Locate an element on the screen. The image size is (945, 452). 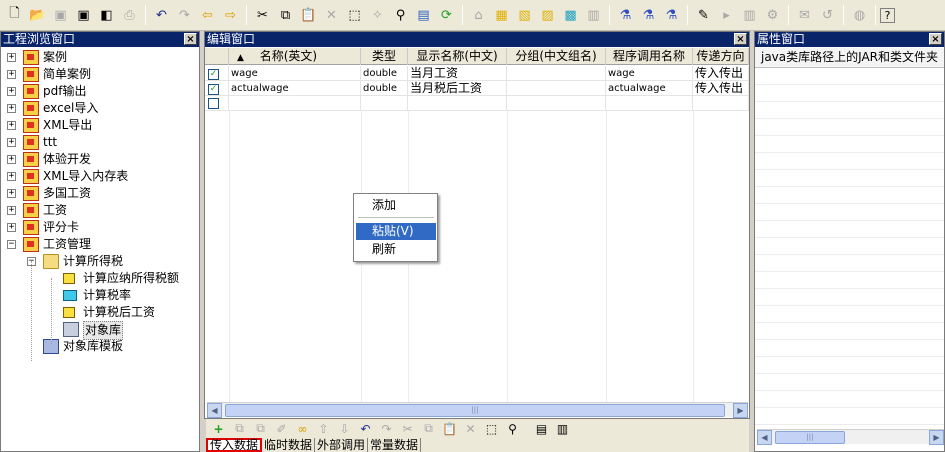
move-up-icon: ⇧ is located at coordinates (323, 429).